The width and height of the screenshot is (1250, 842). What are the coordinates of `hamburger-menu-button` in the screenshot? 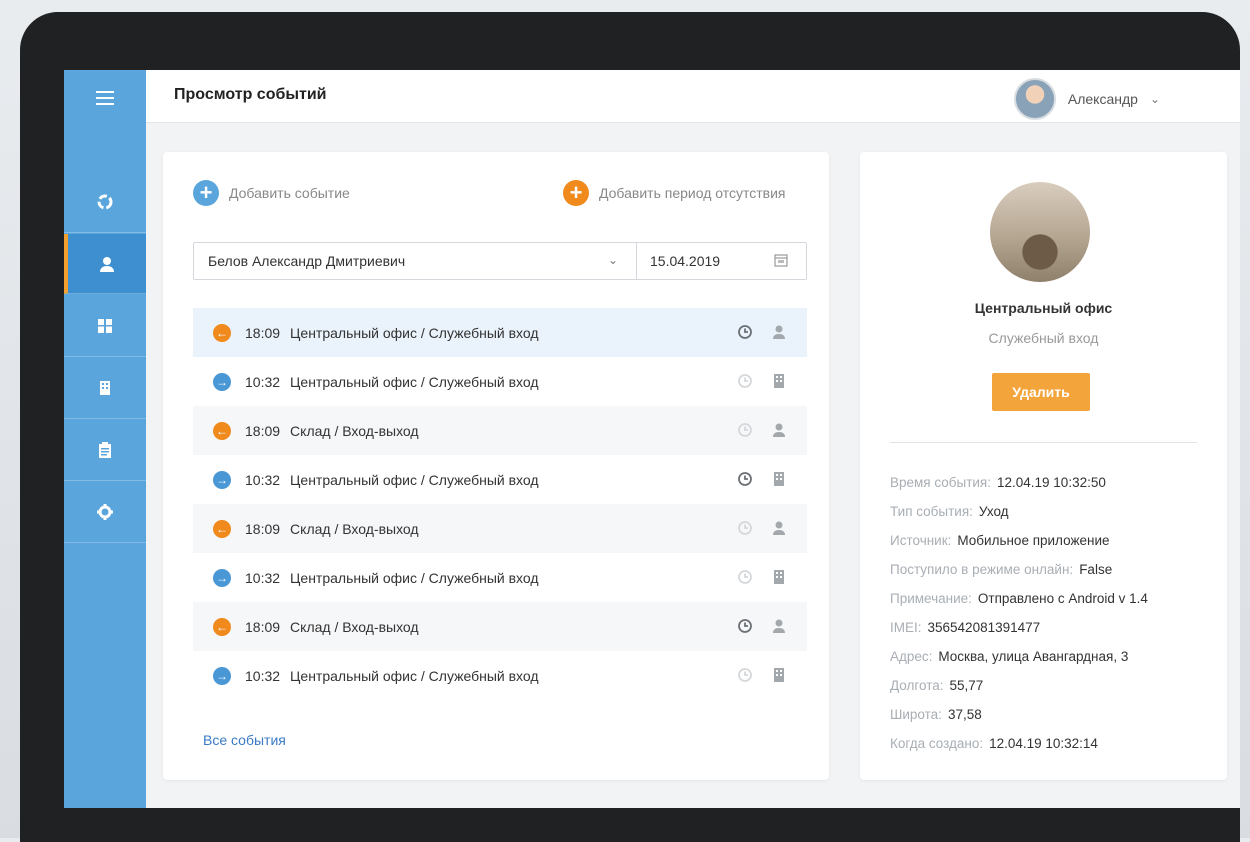 It's located at (105, 98).